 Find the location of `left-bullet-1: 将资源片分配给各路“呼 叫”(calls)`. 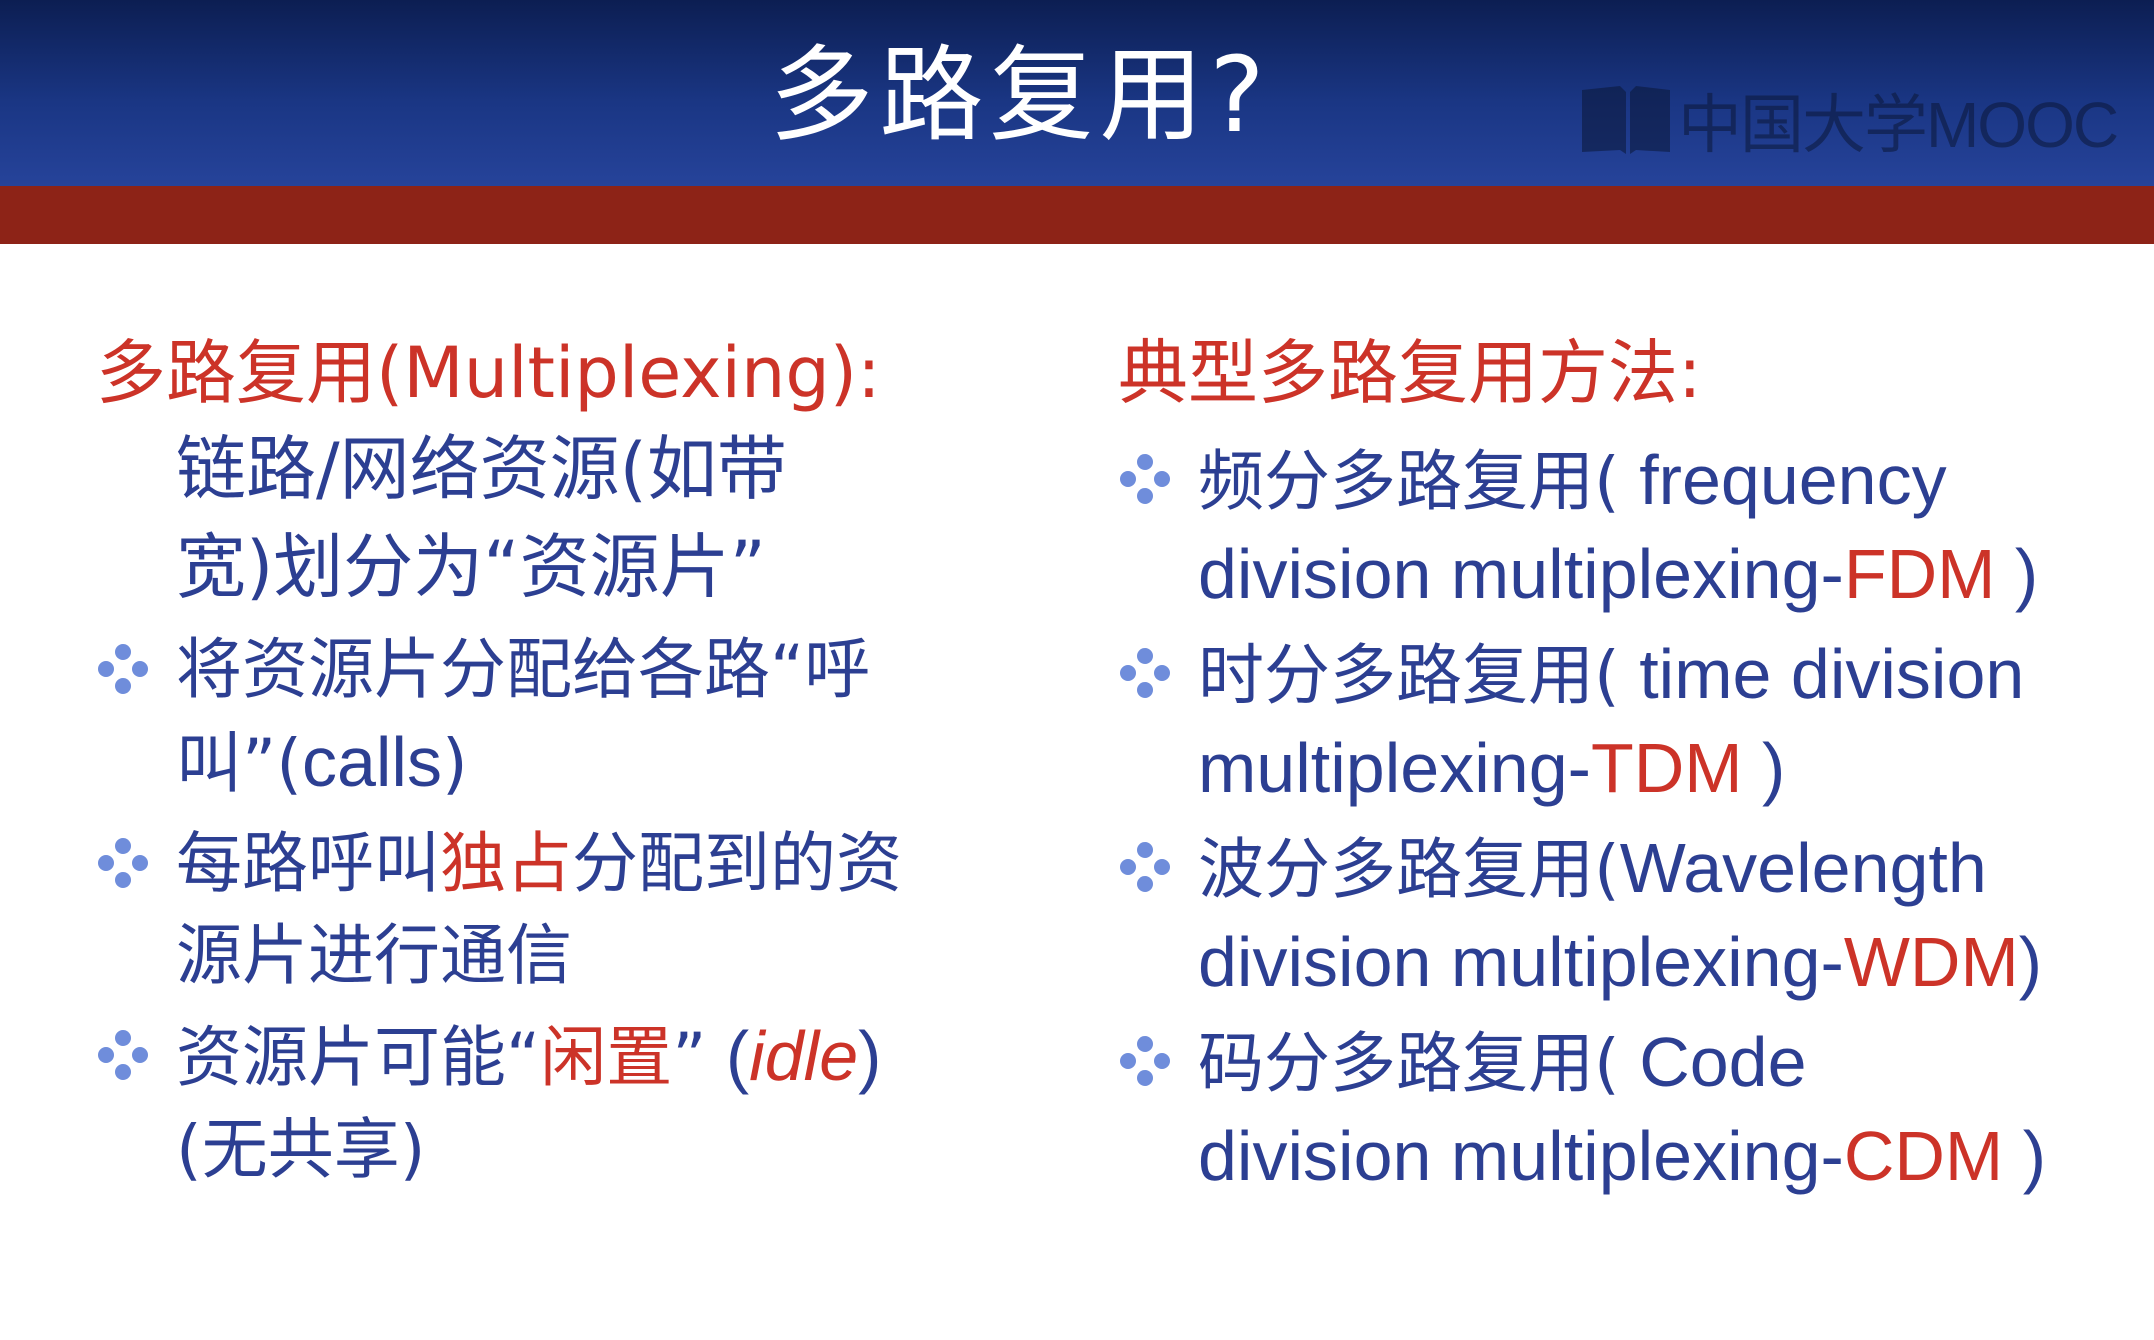

left-bullet-1: 将资源片分配给各路“呼 叫”(calls) is located at coordinates (576, 717).